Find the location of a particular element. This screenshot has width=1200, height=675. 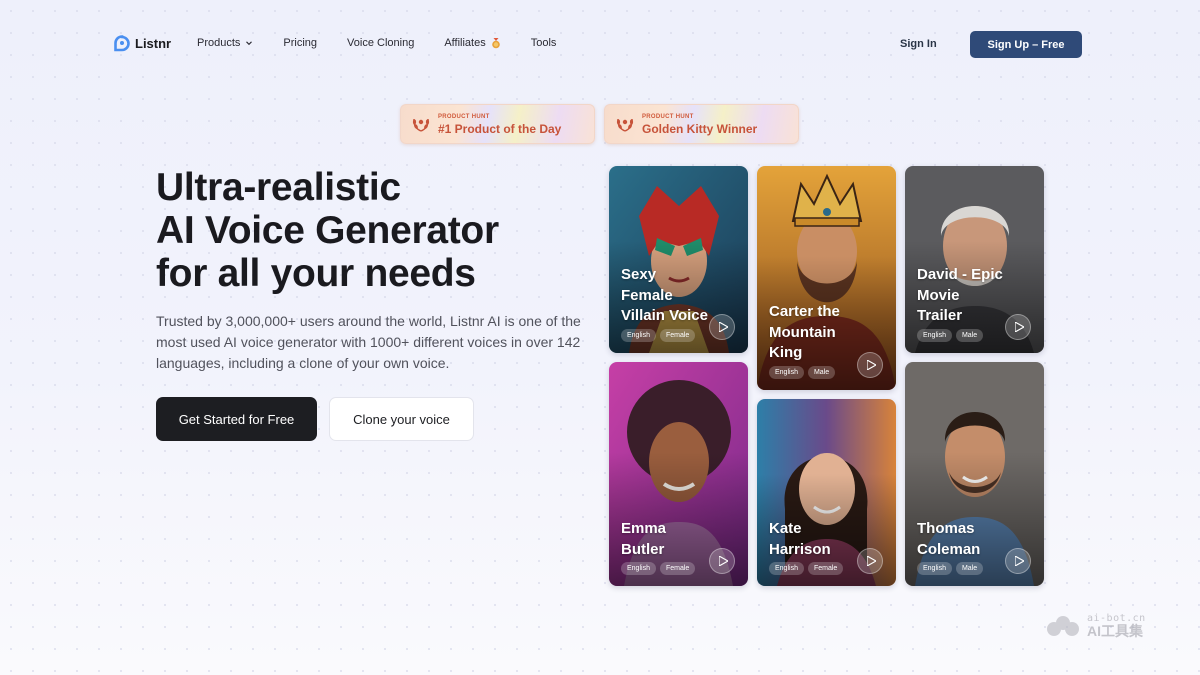

voice-name-line: Kate is located at coordinates (785, 528).